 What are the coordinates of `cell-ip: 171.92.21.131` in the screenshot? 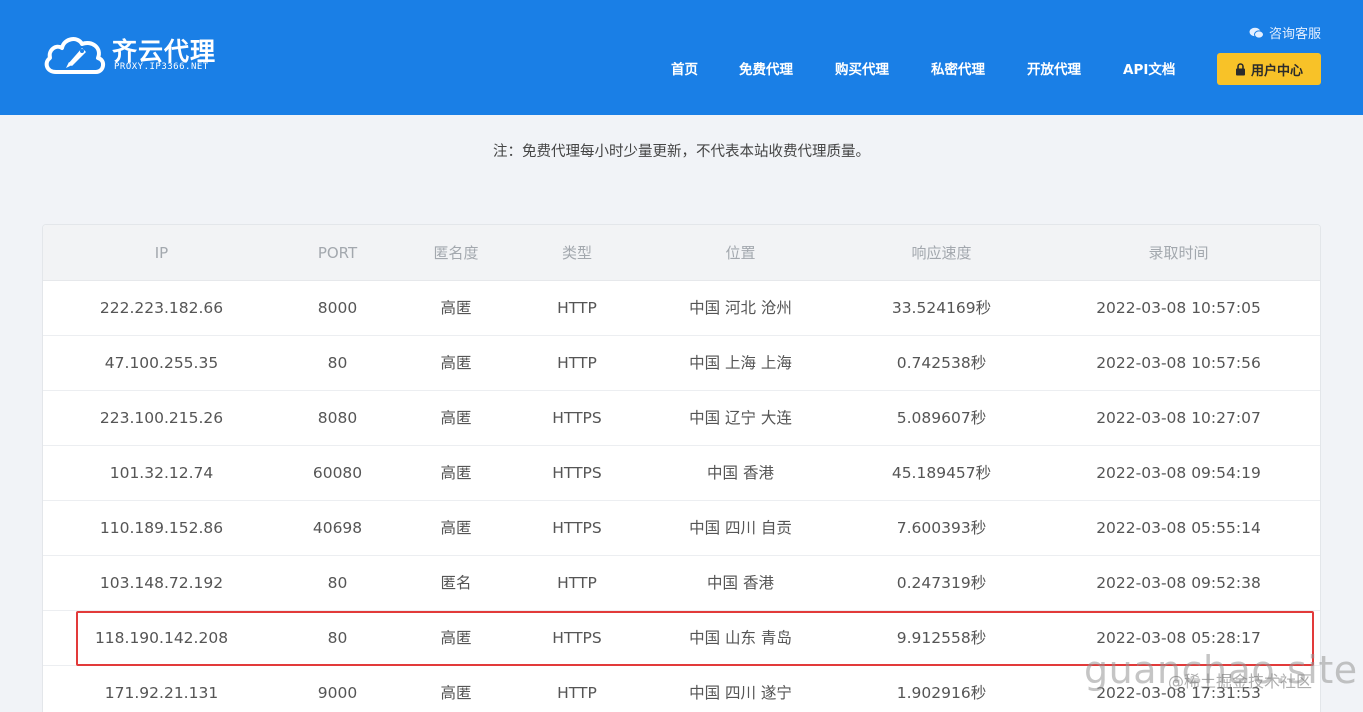 It's located at (161, 693).